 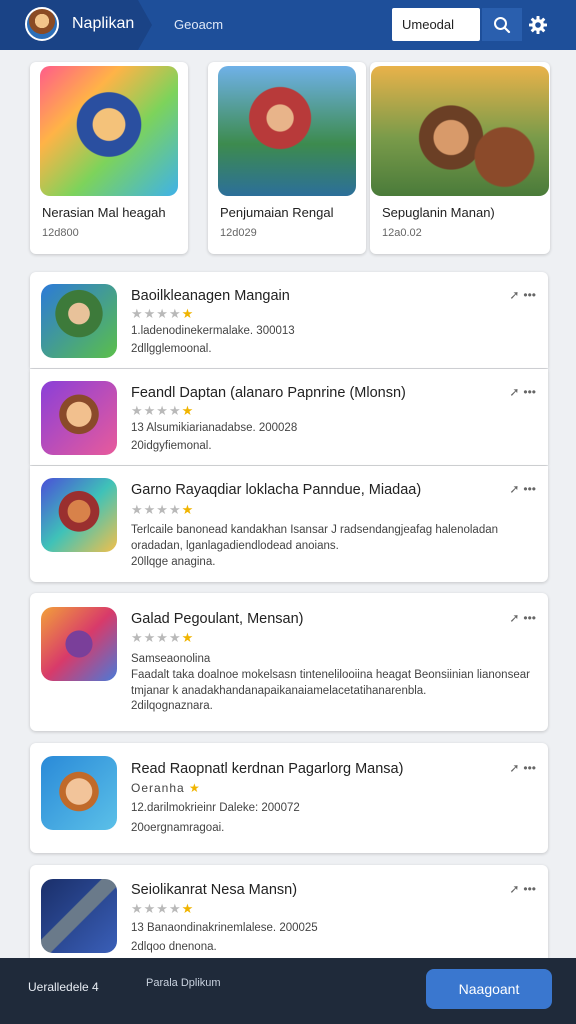 What do you see at coordinates (172, 706) in the screenshot?
I see `app-meta: 2dilqognaznara.` at bounding box center [172, 706].